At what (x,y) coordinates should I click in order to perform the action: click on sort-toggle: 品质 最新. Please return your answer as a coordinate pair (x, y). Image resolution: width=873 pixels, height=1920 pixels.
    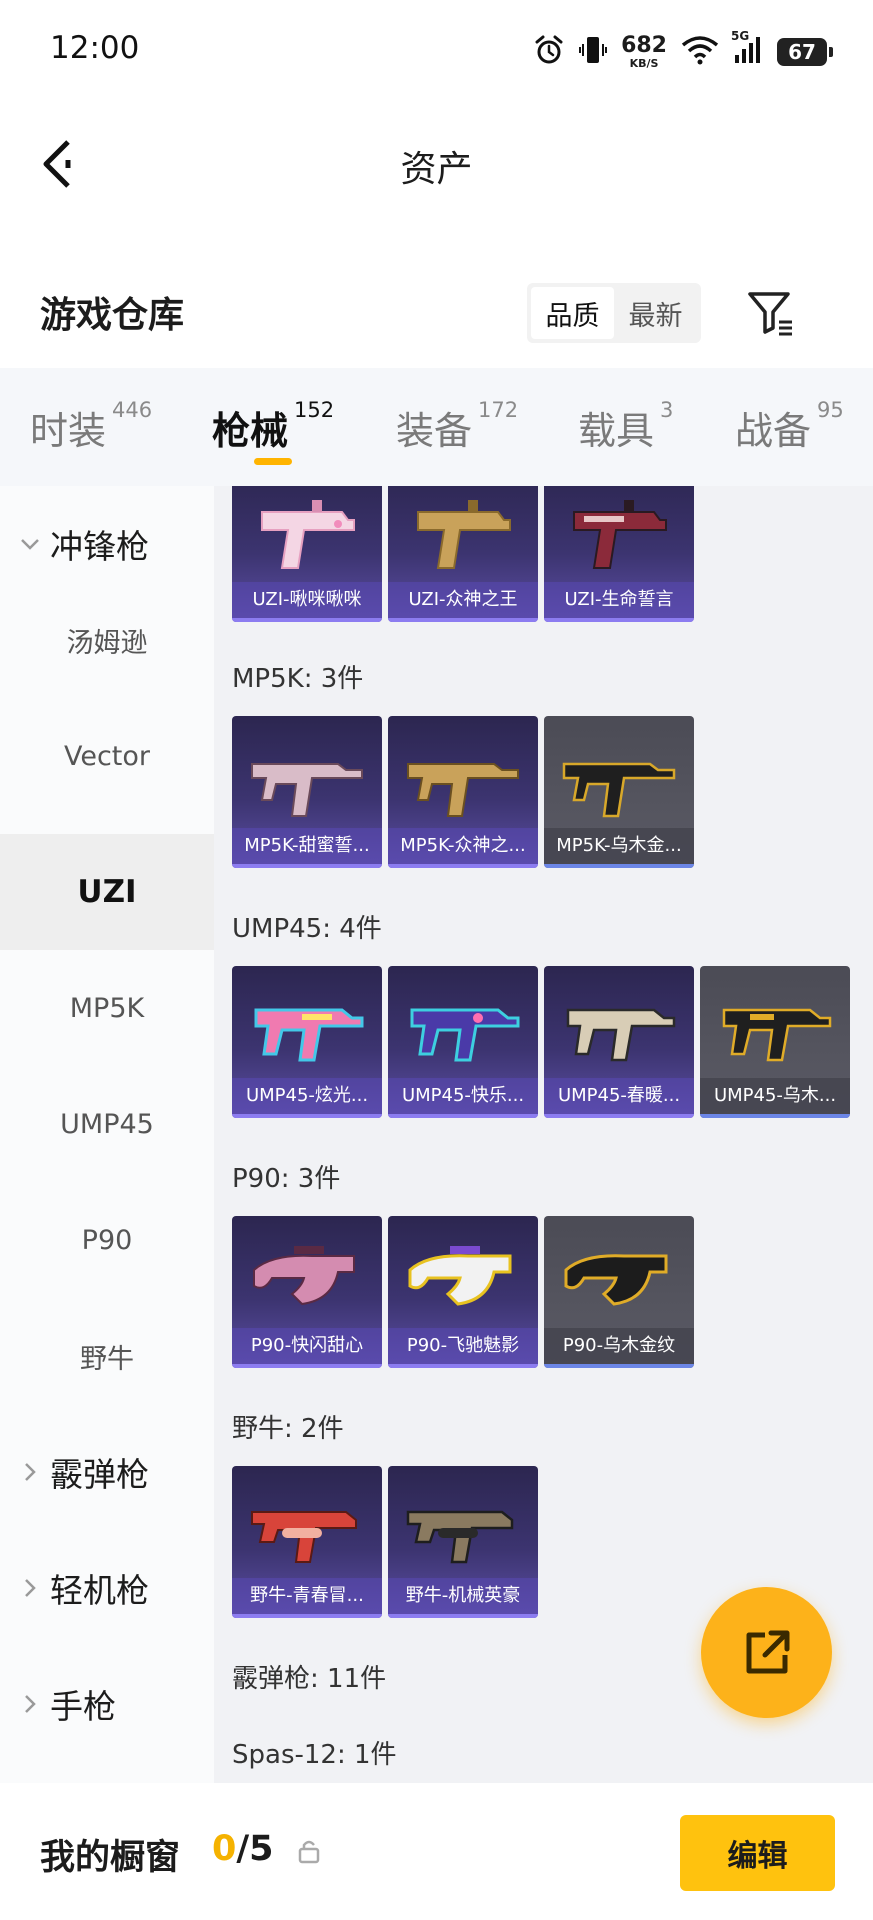
    Looking at the image, I should click on (614, 313).